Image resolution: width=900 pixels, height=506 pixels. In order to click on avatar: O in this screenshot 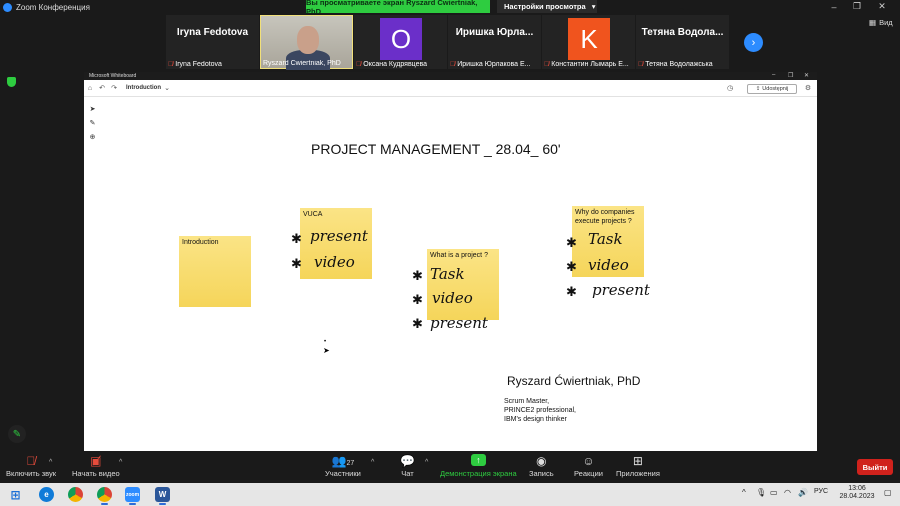, I will do `click(401, 39)`.